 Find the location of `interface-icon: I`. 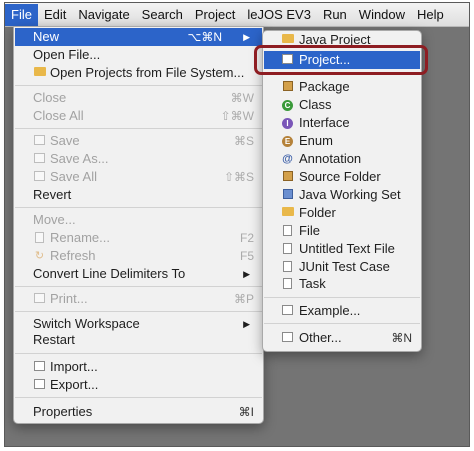

interface-icon: I is located at coordinates (287, 123).